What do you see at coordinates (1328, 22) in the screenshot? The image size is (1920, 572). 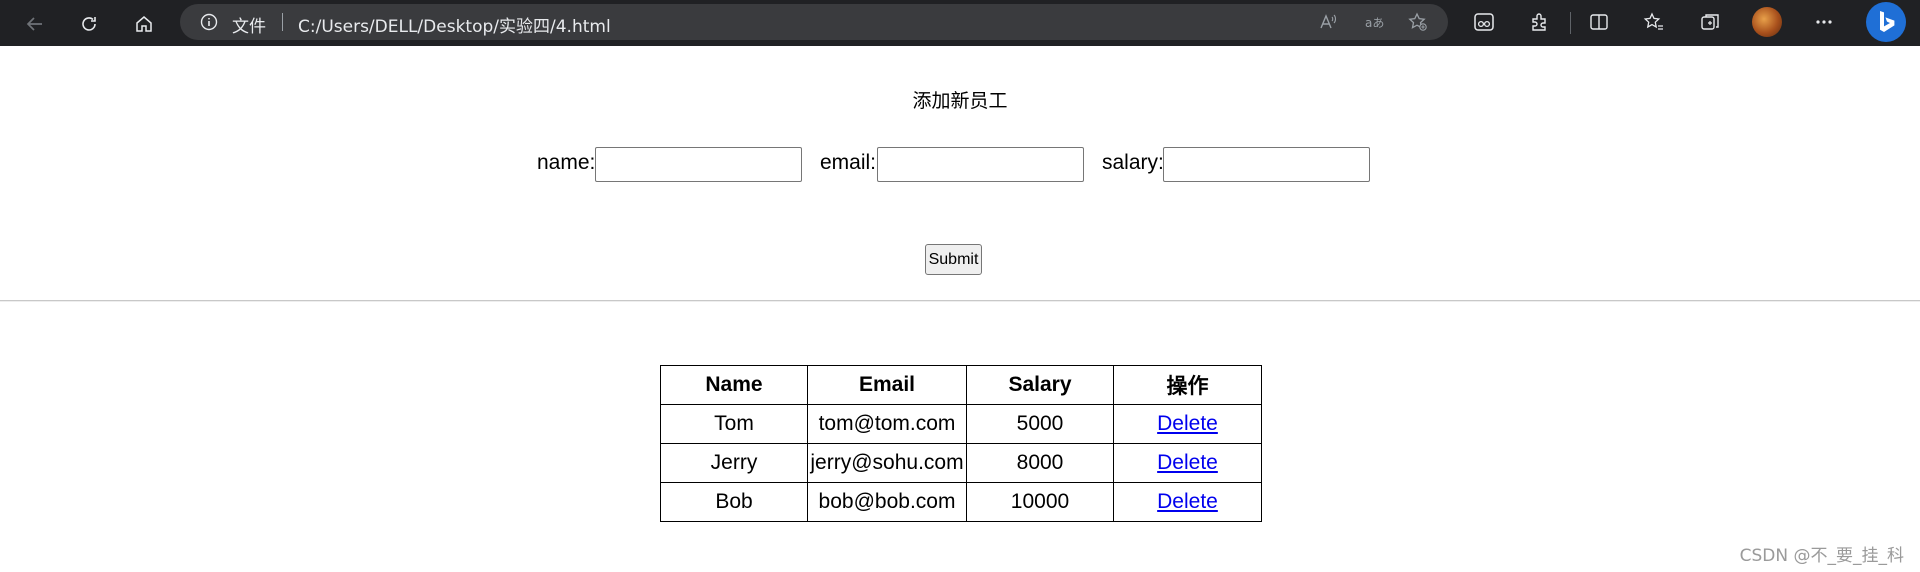 I see `read-aloud-icon` at bounding box center [1328, 22].